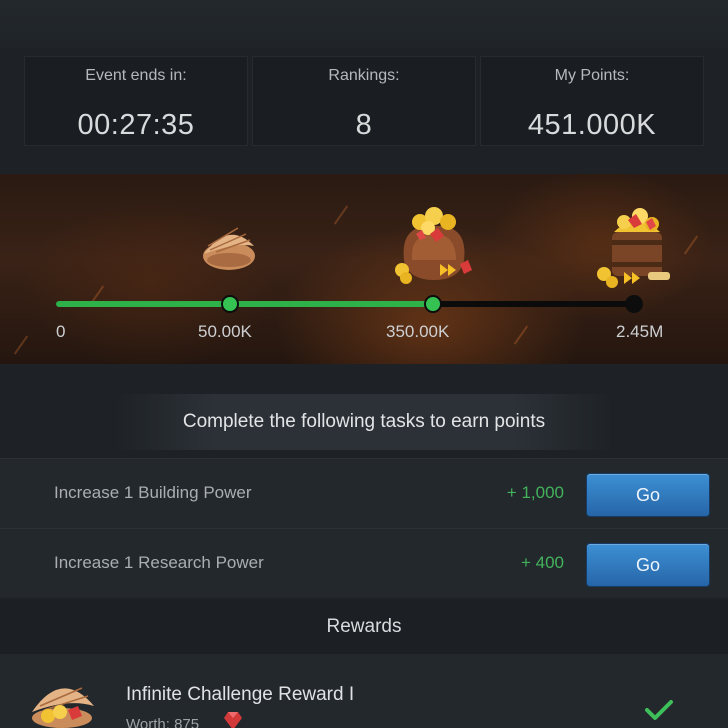  Describe the element at coordinates (159, 562) in the screenshot. I see `task-name: Increase 1 Research Power` at that location.